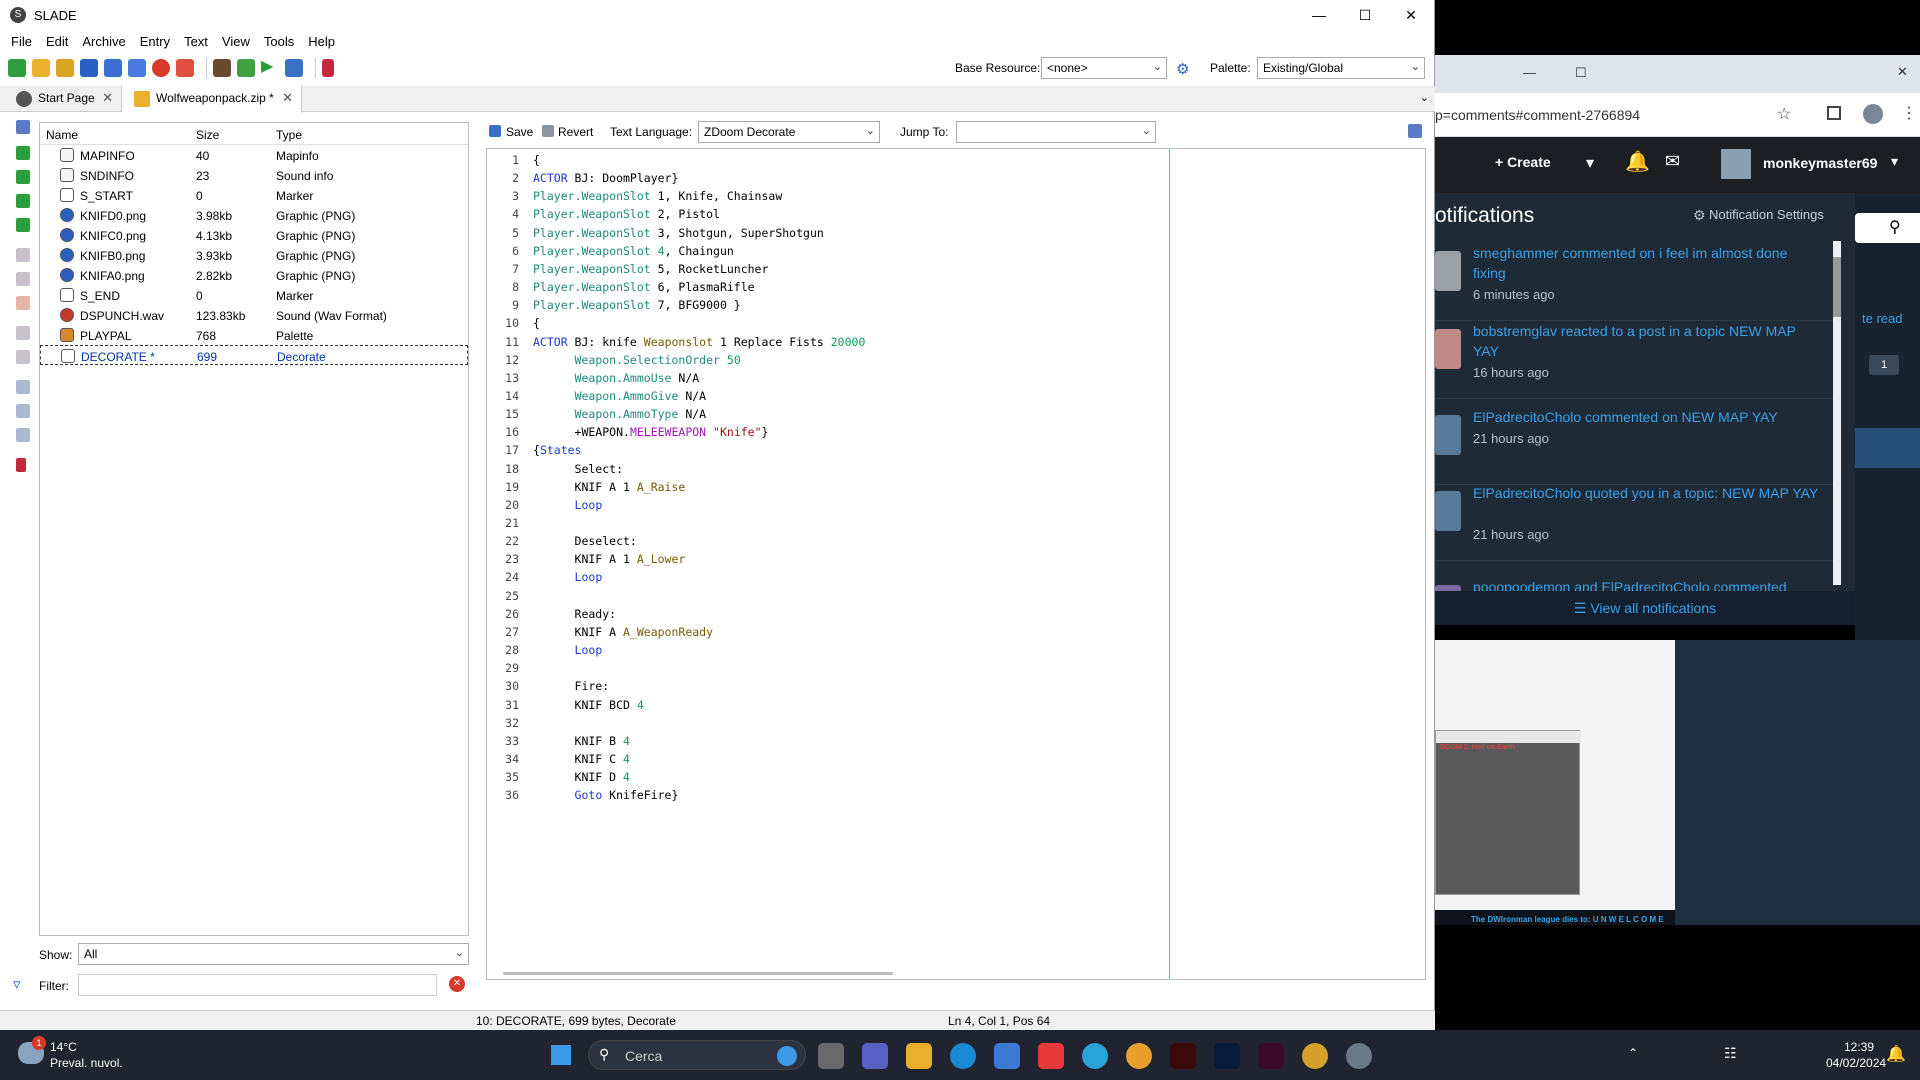 The height and width of the screenshot is (1080, 1920). Describe the element at coordinates (23, 279) in the screenshot. I see `edit-icon` at that location.